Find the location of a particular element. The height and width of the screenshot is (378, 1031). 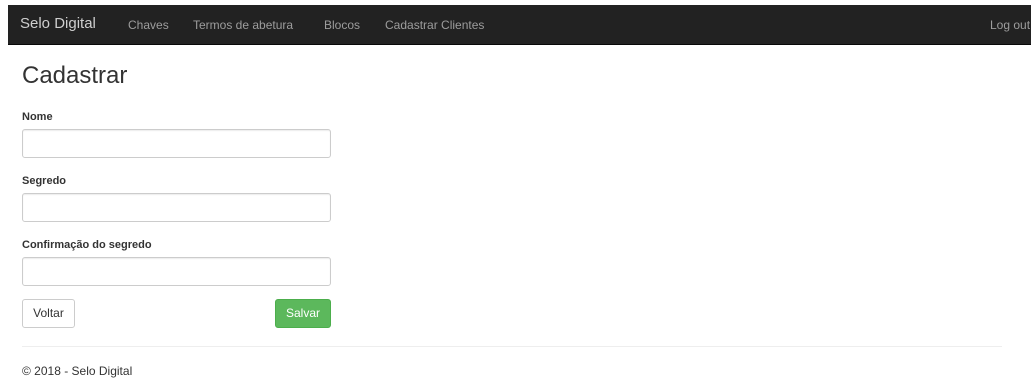

confirmacao-segredo-input is located at coordinates (176, 271).